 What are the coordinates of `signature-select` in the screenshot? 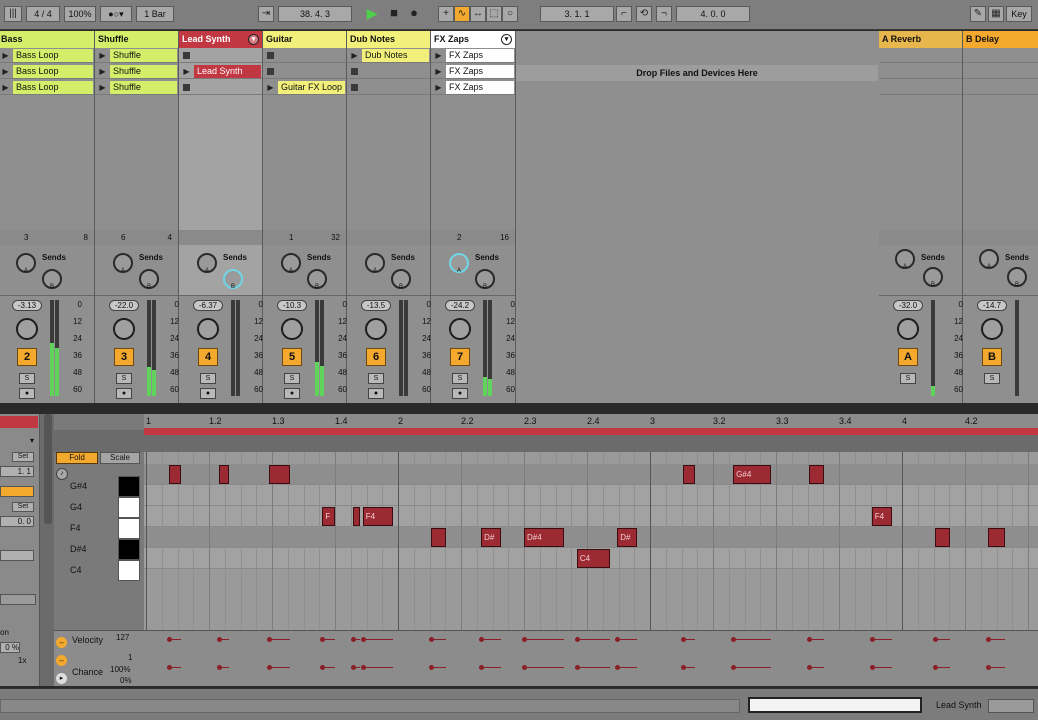 It's located at (17, 555).